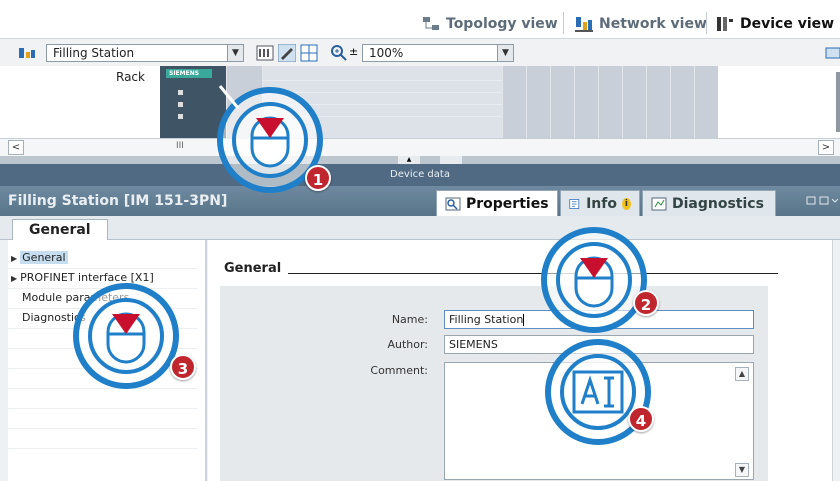  I want to click on callout-number-1: 1, so click(318, 178).